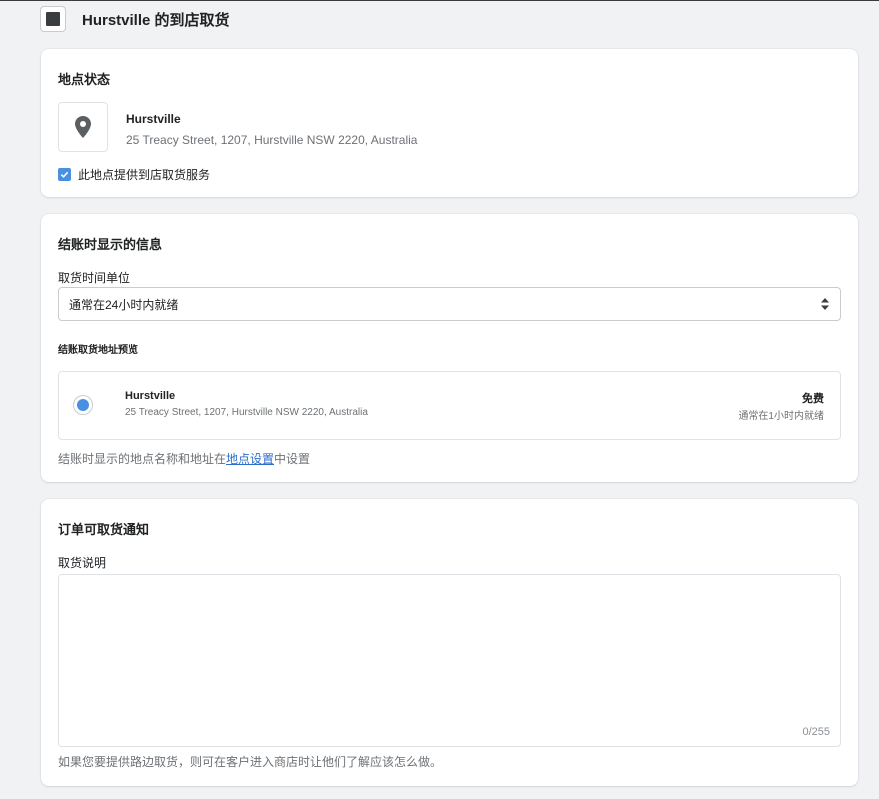 Image resolution: width=879 pixels, height=799 pixels. Describe the element at coordinates (150, 396) in the screenshot. I see `preview-location-name: Hurstville` at that location.